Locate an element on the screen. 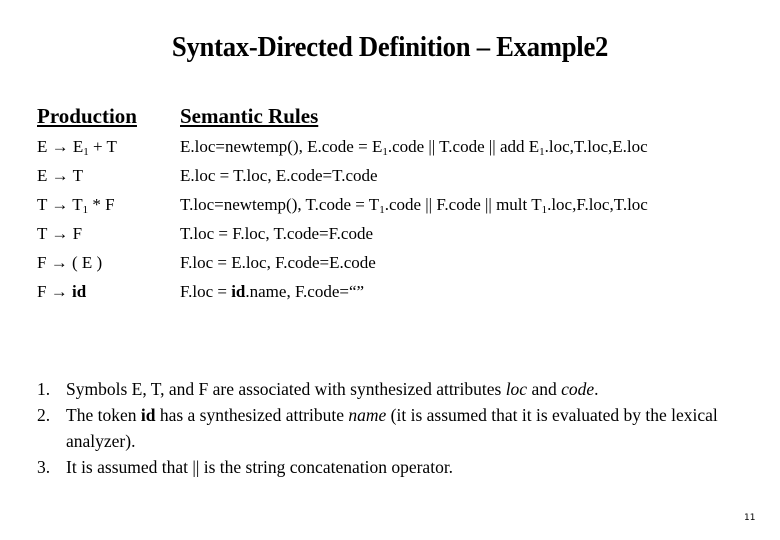 The height and width of the screenshot is (540, 780). production-text: F → is located at coordinates (54, 291).